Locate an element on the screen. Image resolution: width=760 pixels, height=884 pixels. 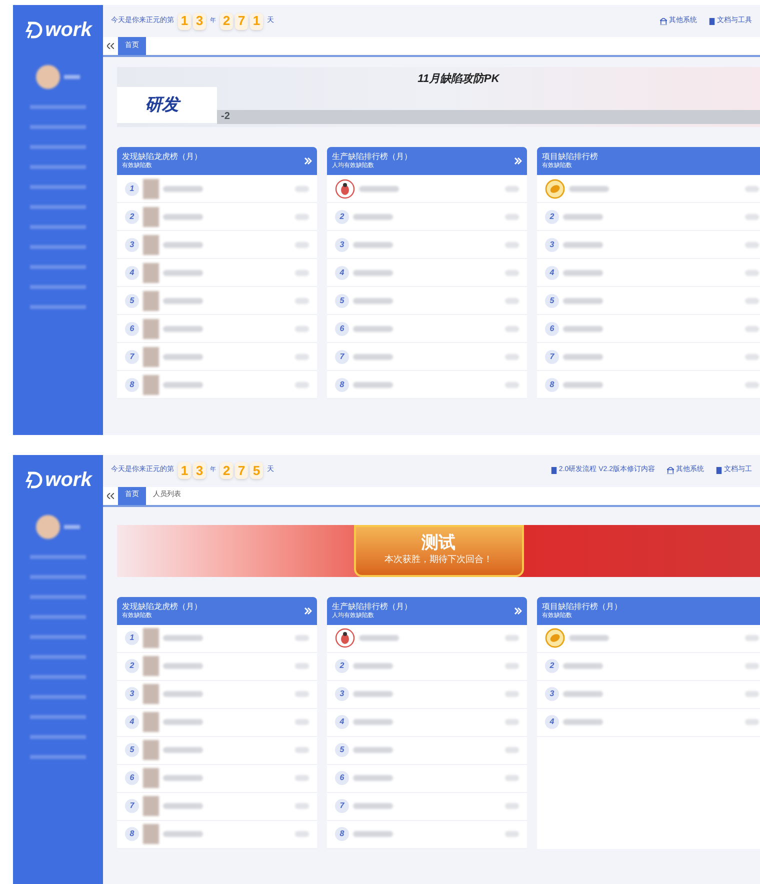
rank-number: 1 is located at coordinates (132, 638).